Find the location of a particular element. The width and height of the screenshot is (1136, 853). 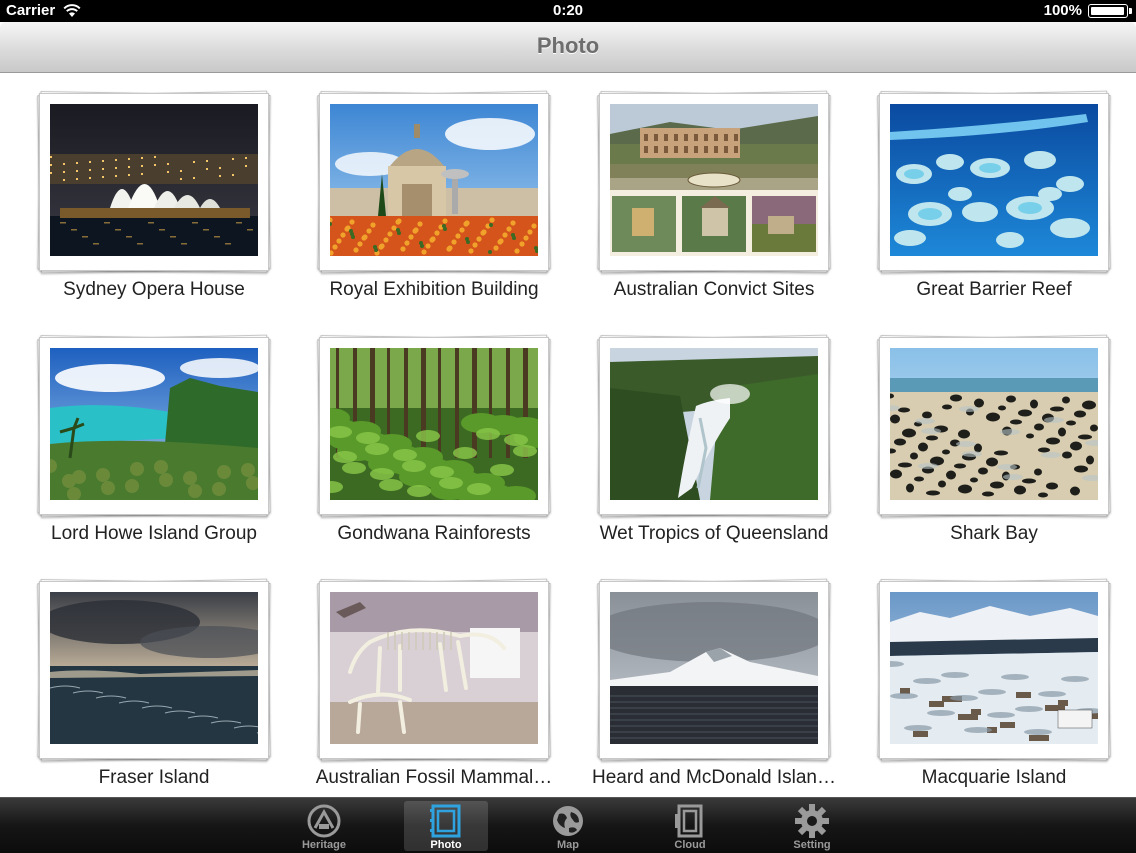

photo-caption: Royal Exhibition Building is located at coordinates (434, 289).